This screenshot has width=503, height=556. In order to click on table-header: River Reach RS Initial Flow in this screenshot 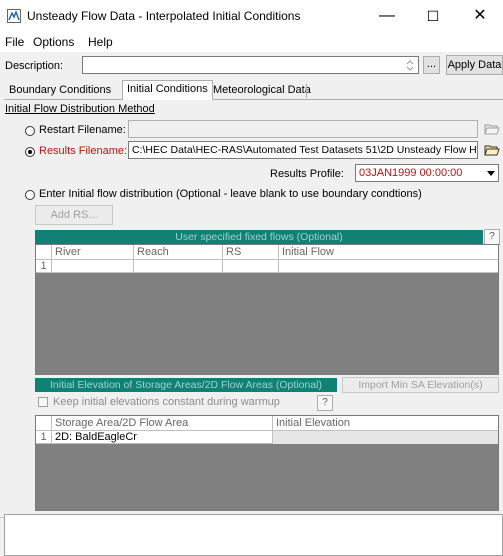, I will do `click(267, 252)`.